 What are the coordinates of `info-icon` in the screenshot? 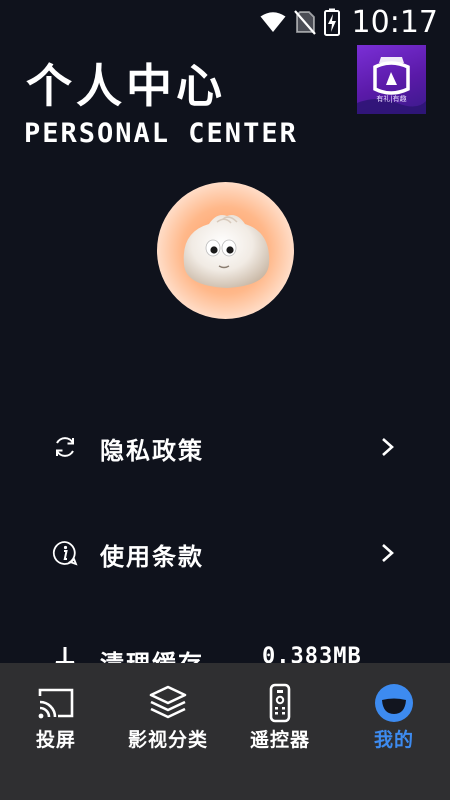 It's located at (65, 553).